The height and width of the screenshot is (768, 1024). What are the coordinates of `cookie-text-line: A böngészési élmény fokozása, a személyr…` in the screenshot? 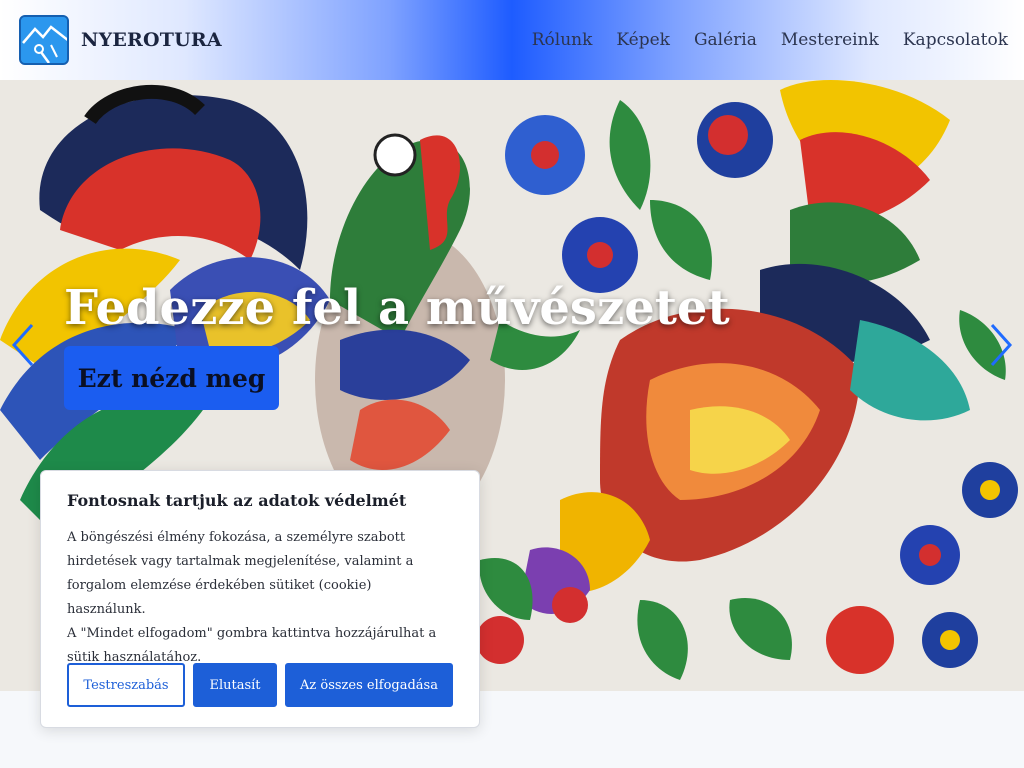 It's located at (236, 537).